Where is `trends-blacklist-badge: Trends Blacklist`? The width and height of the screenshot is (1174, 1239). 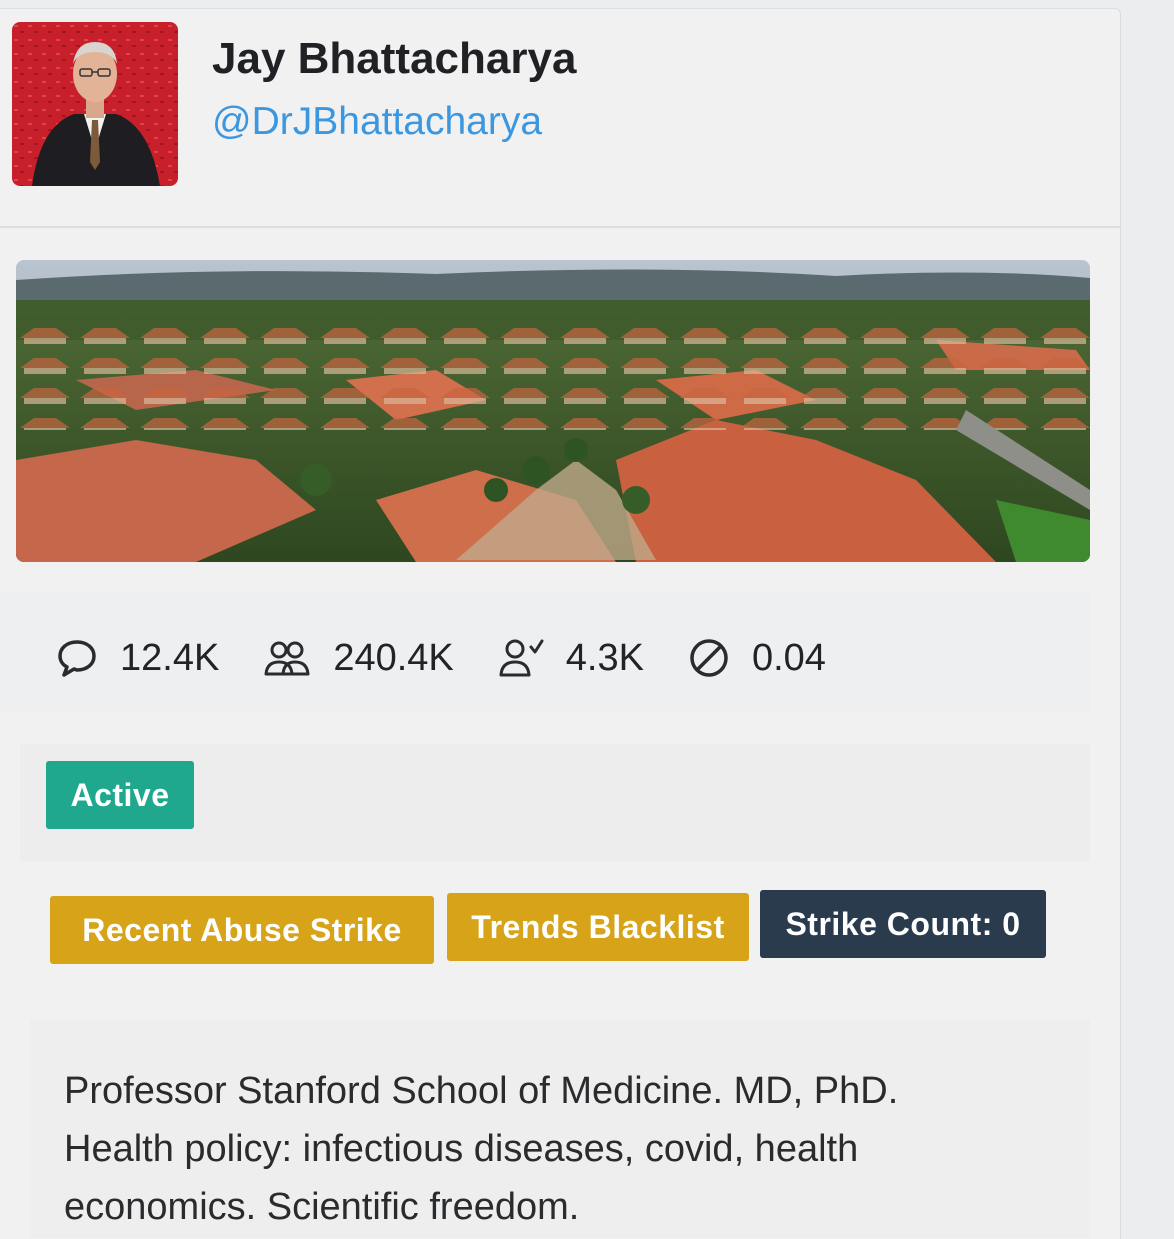 trends-blacklist-badge: Trends Blacklist is located at coordinates (598, 927).